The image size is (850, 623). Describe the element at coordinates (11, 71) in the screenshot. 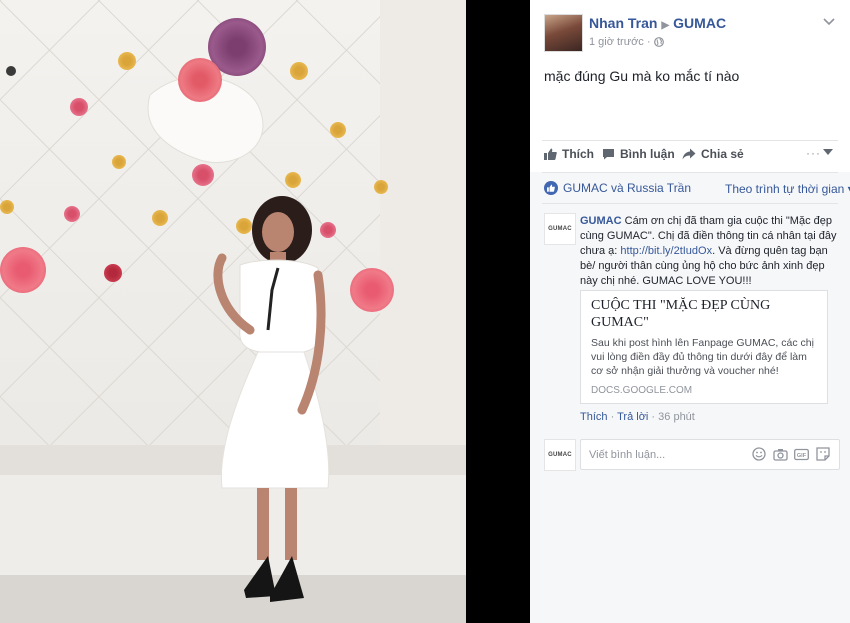

I see `dark-flower-decoration` at that location.